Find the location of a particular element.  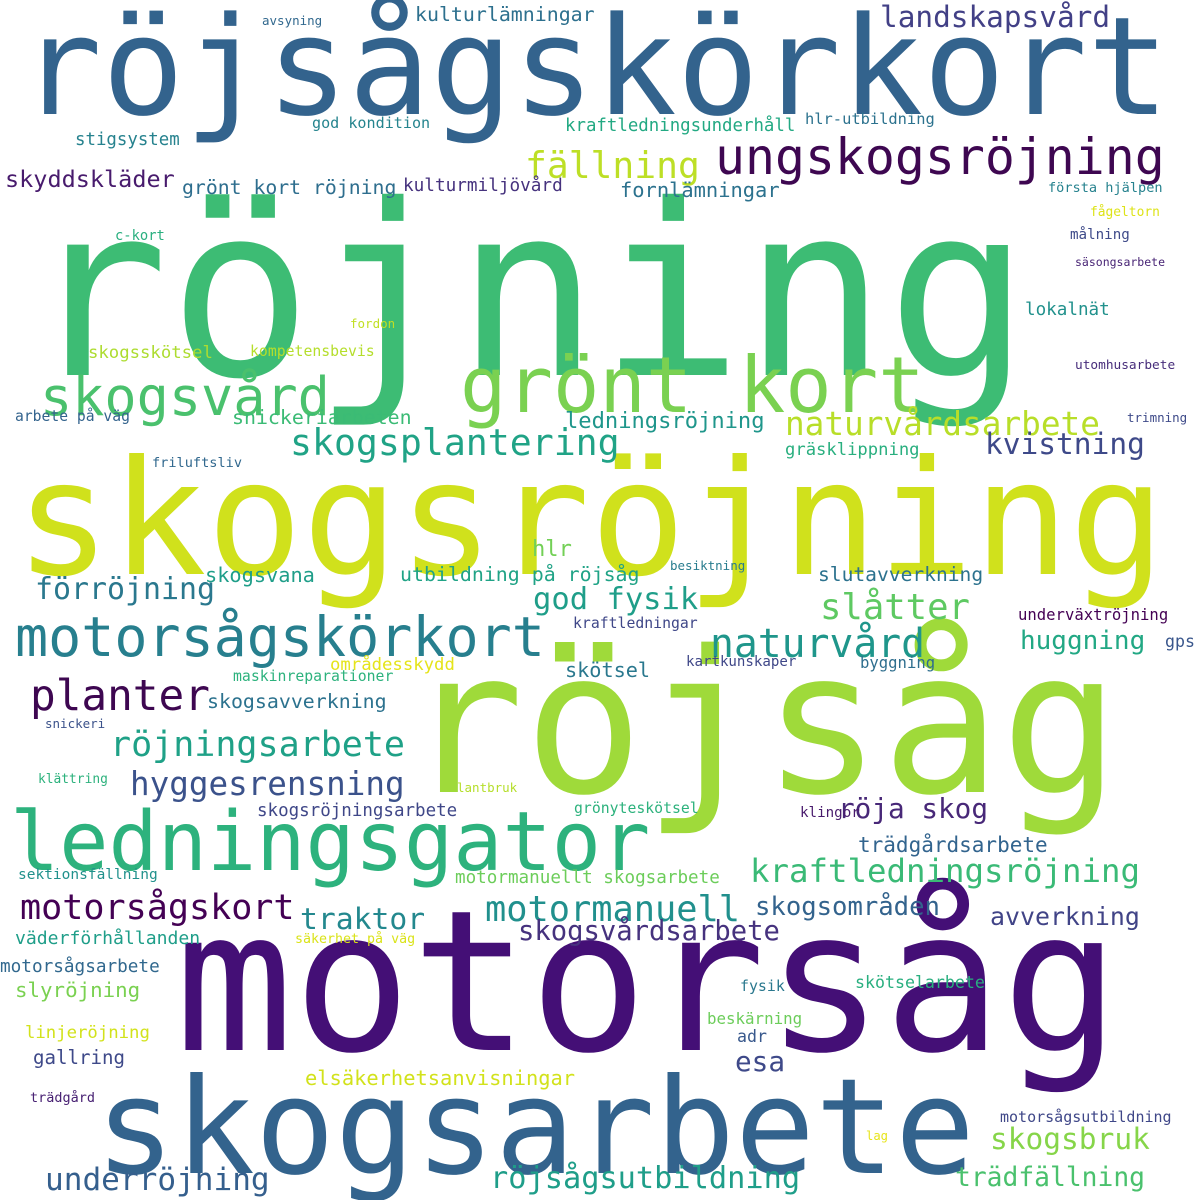

word-forrojning: förröjning is located at coordinates (125, 589).